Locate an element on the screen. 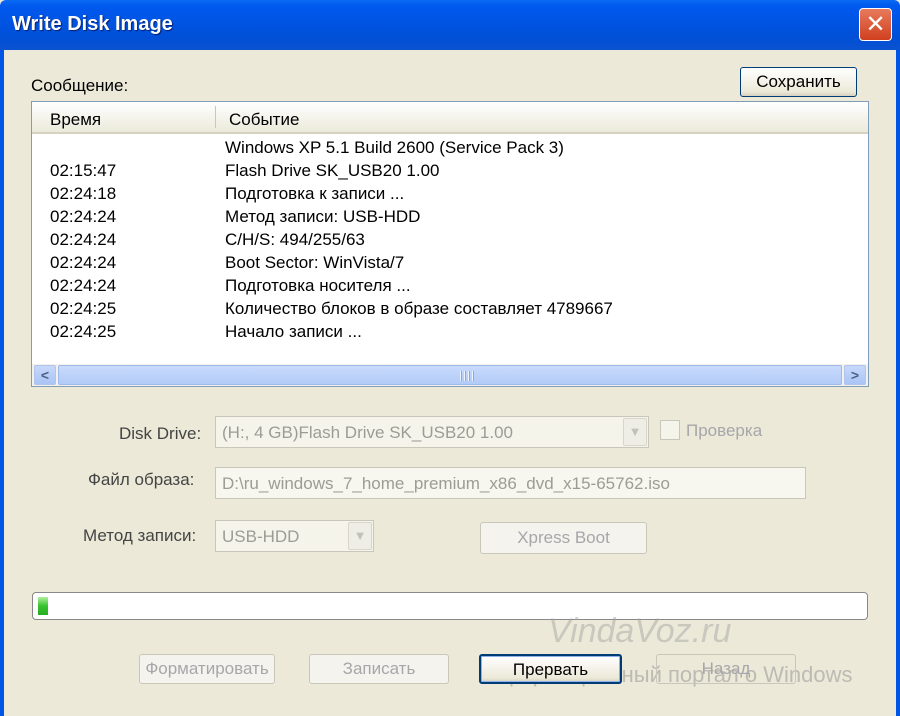  chevron-right-icon: > is located at coordinates (855, 375).